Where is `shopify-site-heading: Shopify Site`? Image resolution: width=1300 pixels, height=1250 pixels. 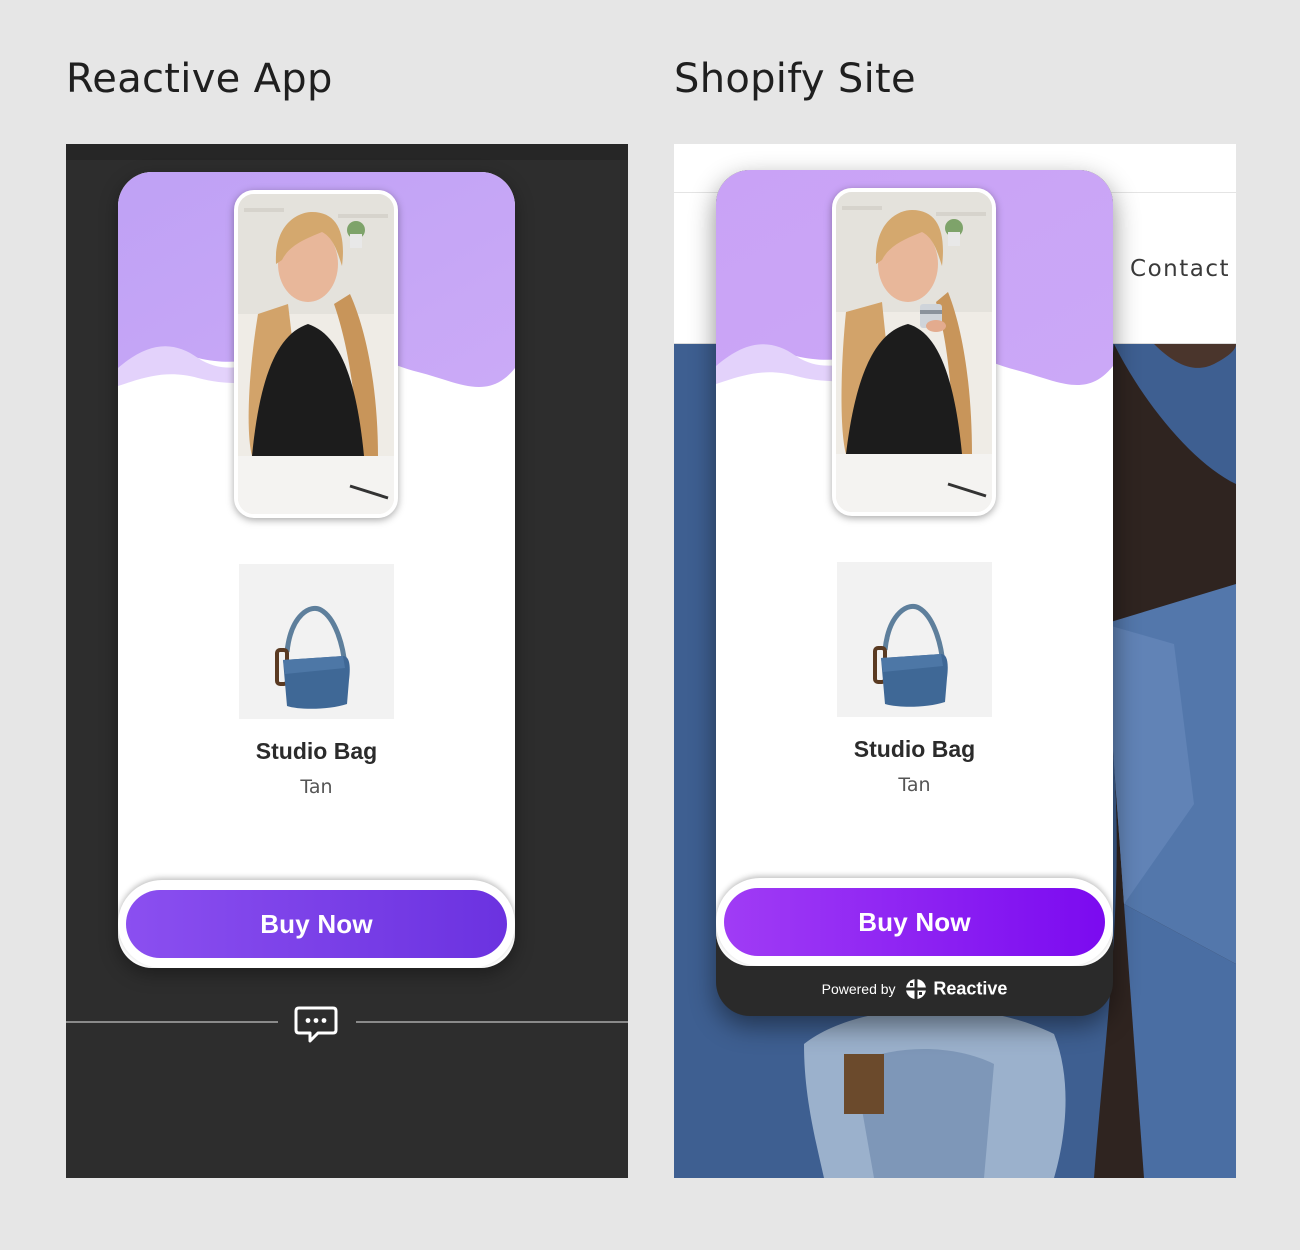
shopify-site-heading: Shopify Site is located at coordinates (795, 79).